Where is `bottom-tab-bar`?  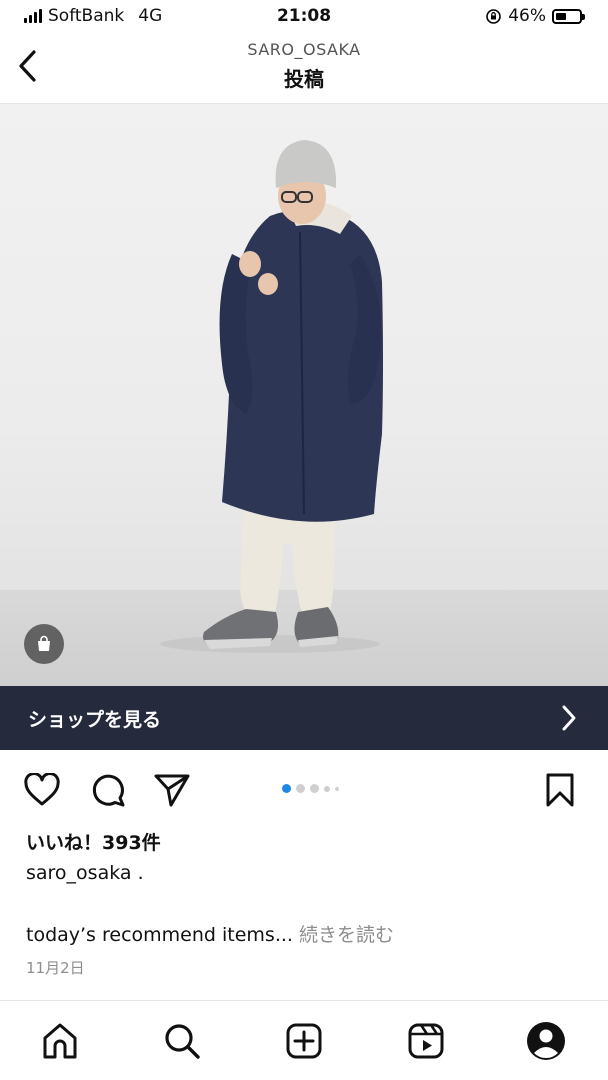
bottom-tab-bar is located at coordinates (304, 1040).